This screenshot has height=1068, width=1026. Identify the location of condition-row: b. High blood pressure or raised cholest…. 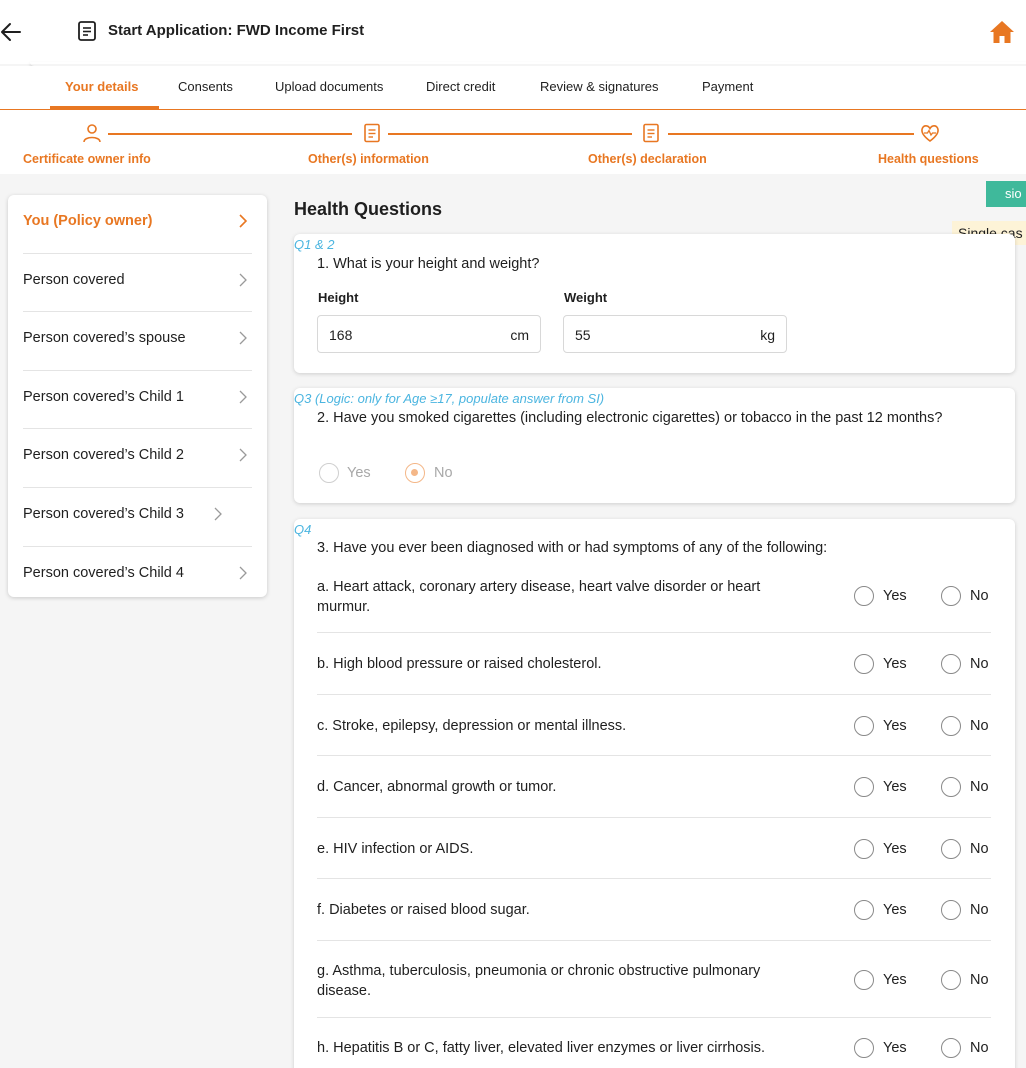
(654, 664).